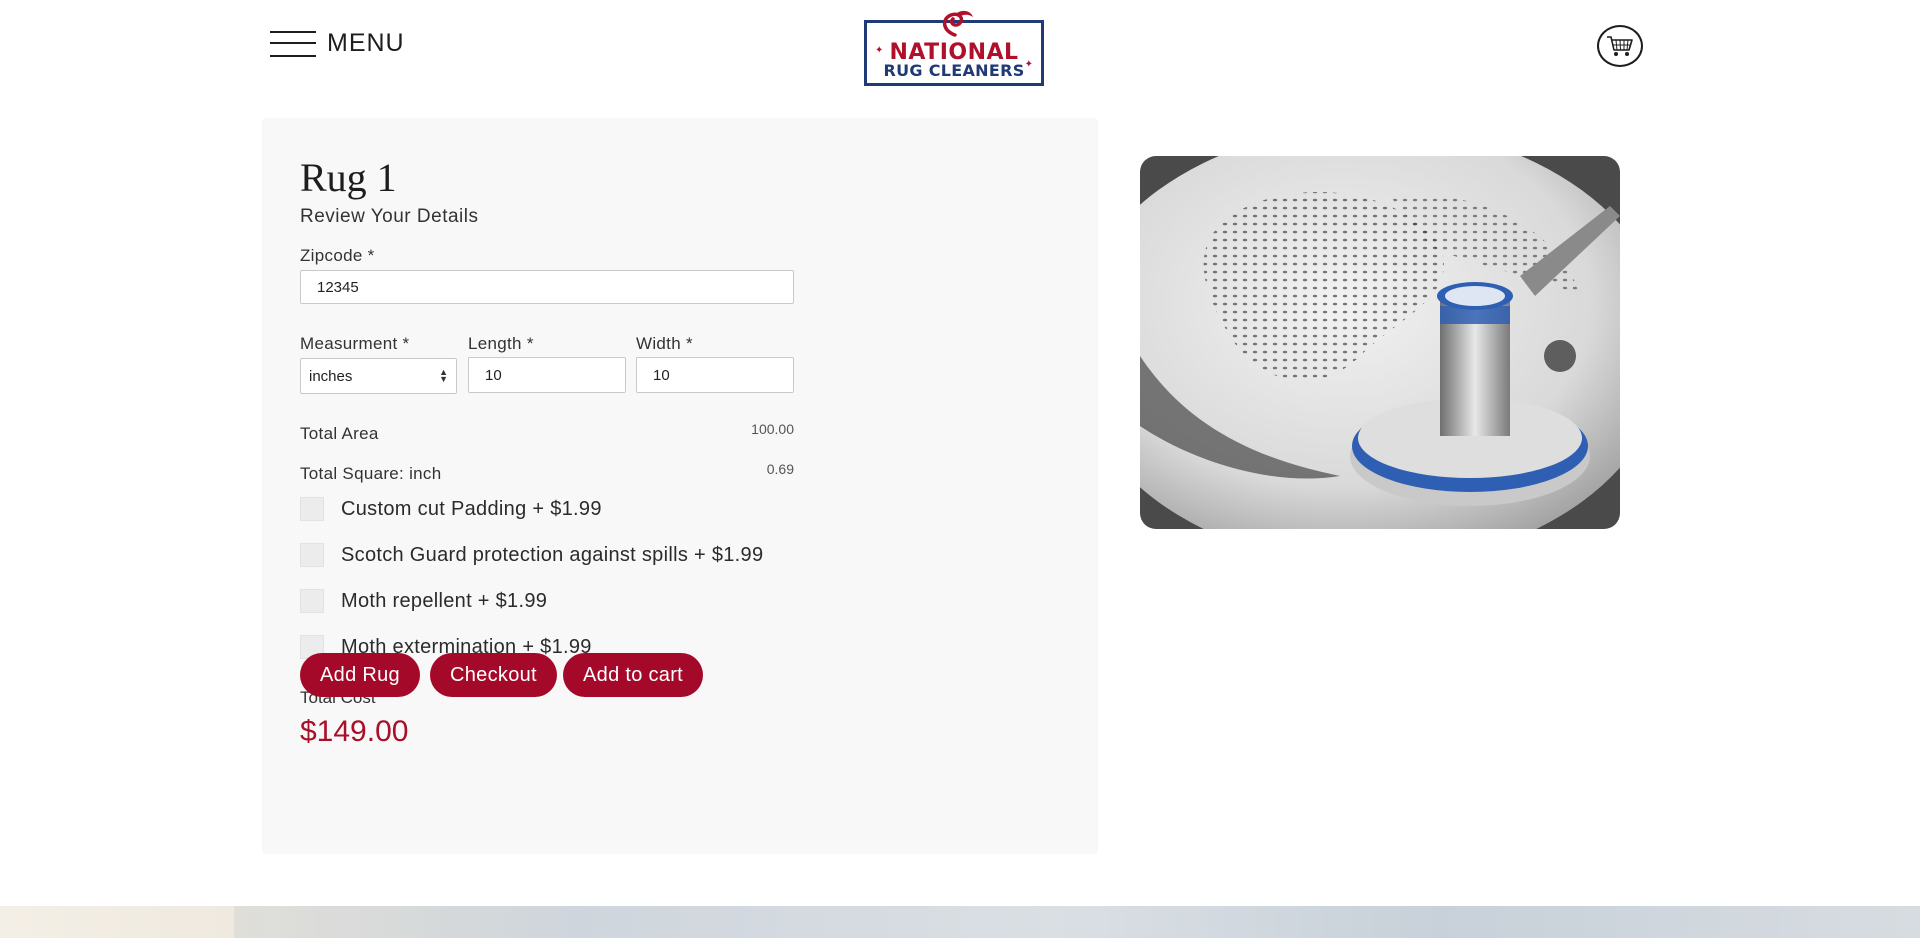  Describe the element at coordinates (355, 343) in the screenshot. I see `measurement-label: Measurment *` at that location.